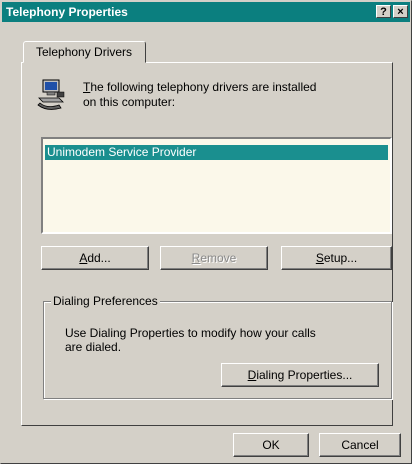  I want to click on ok-button: OK, so click(271, 445).